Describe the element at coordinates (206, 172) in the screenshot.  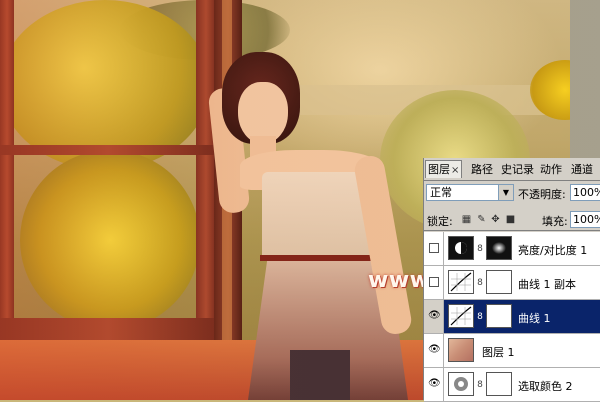
I see `window-frame-right` at that location.